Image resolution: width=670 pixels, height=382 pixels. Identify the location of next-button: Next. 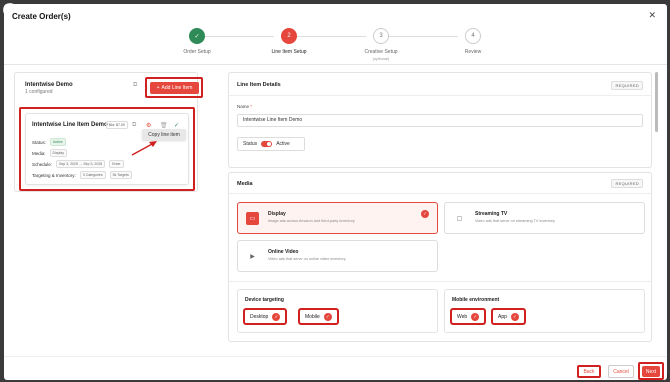
(651, 371).